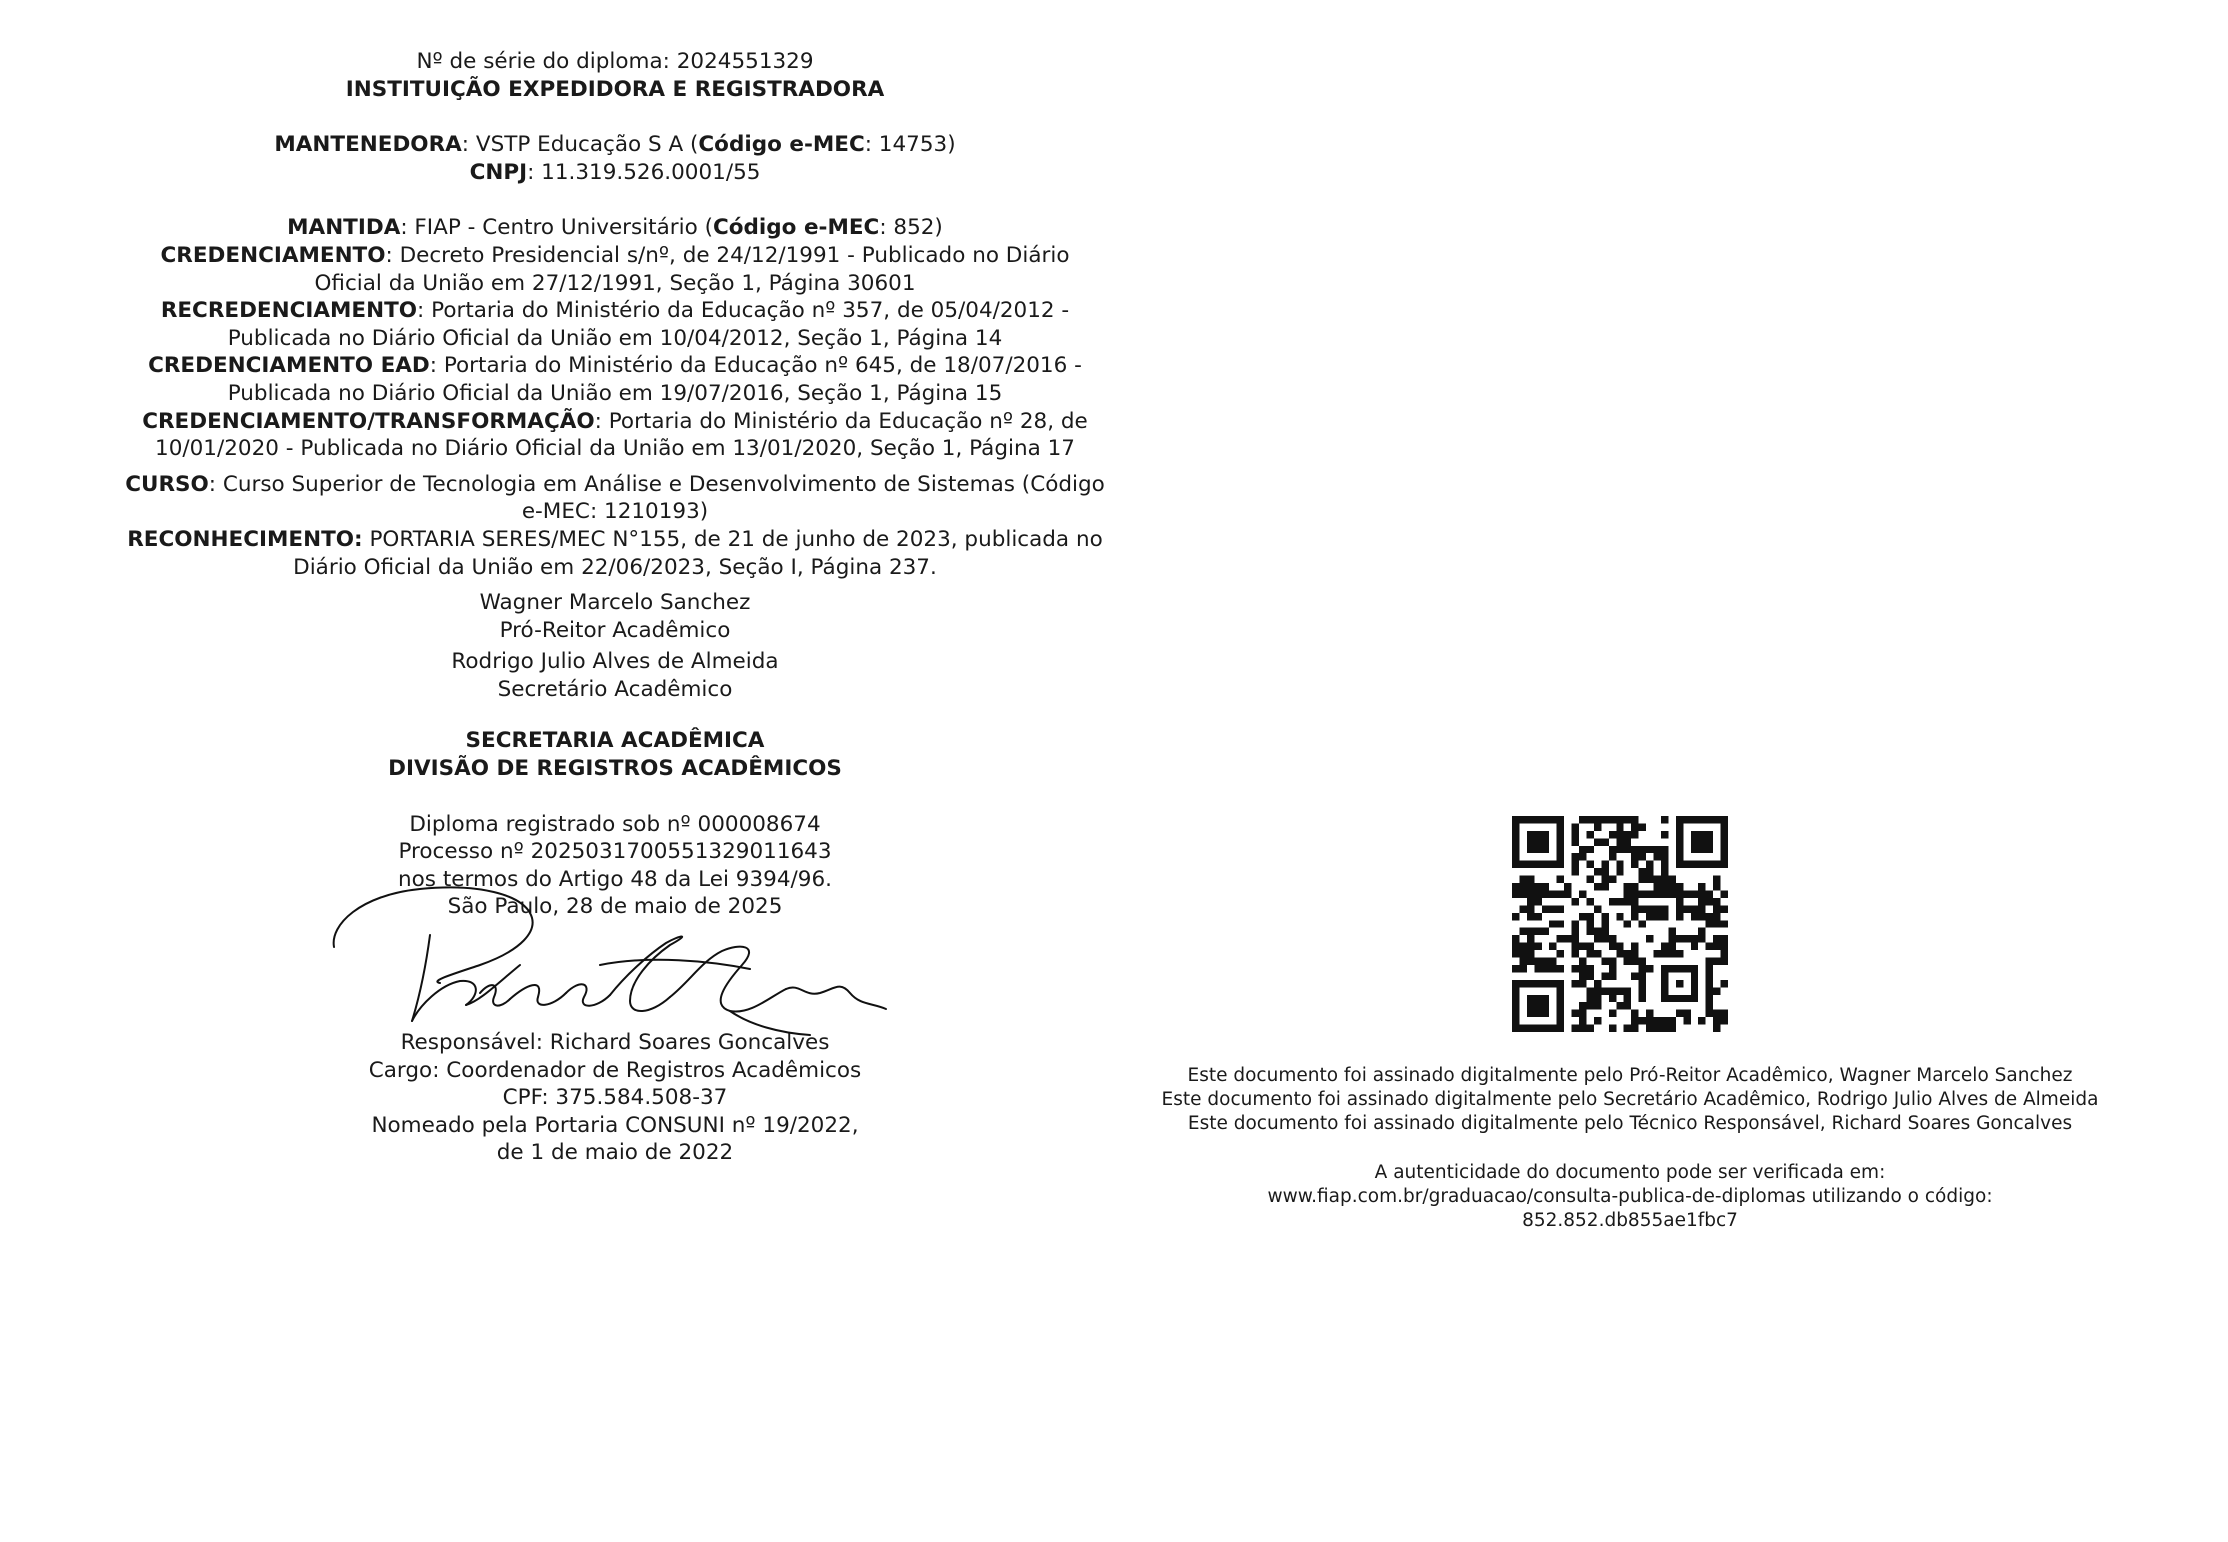 The image size is (2228, 1542). What do you see at coordinates (781, 145) in the screenshot?
I see `mantenedora-code-label: Código e-MEC` at bounding box center [781, 145].